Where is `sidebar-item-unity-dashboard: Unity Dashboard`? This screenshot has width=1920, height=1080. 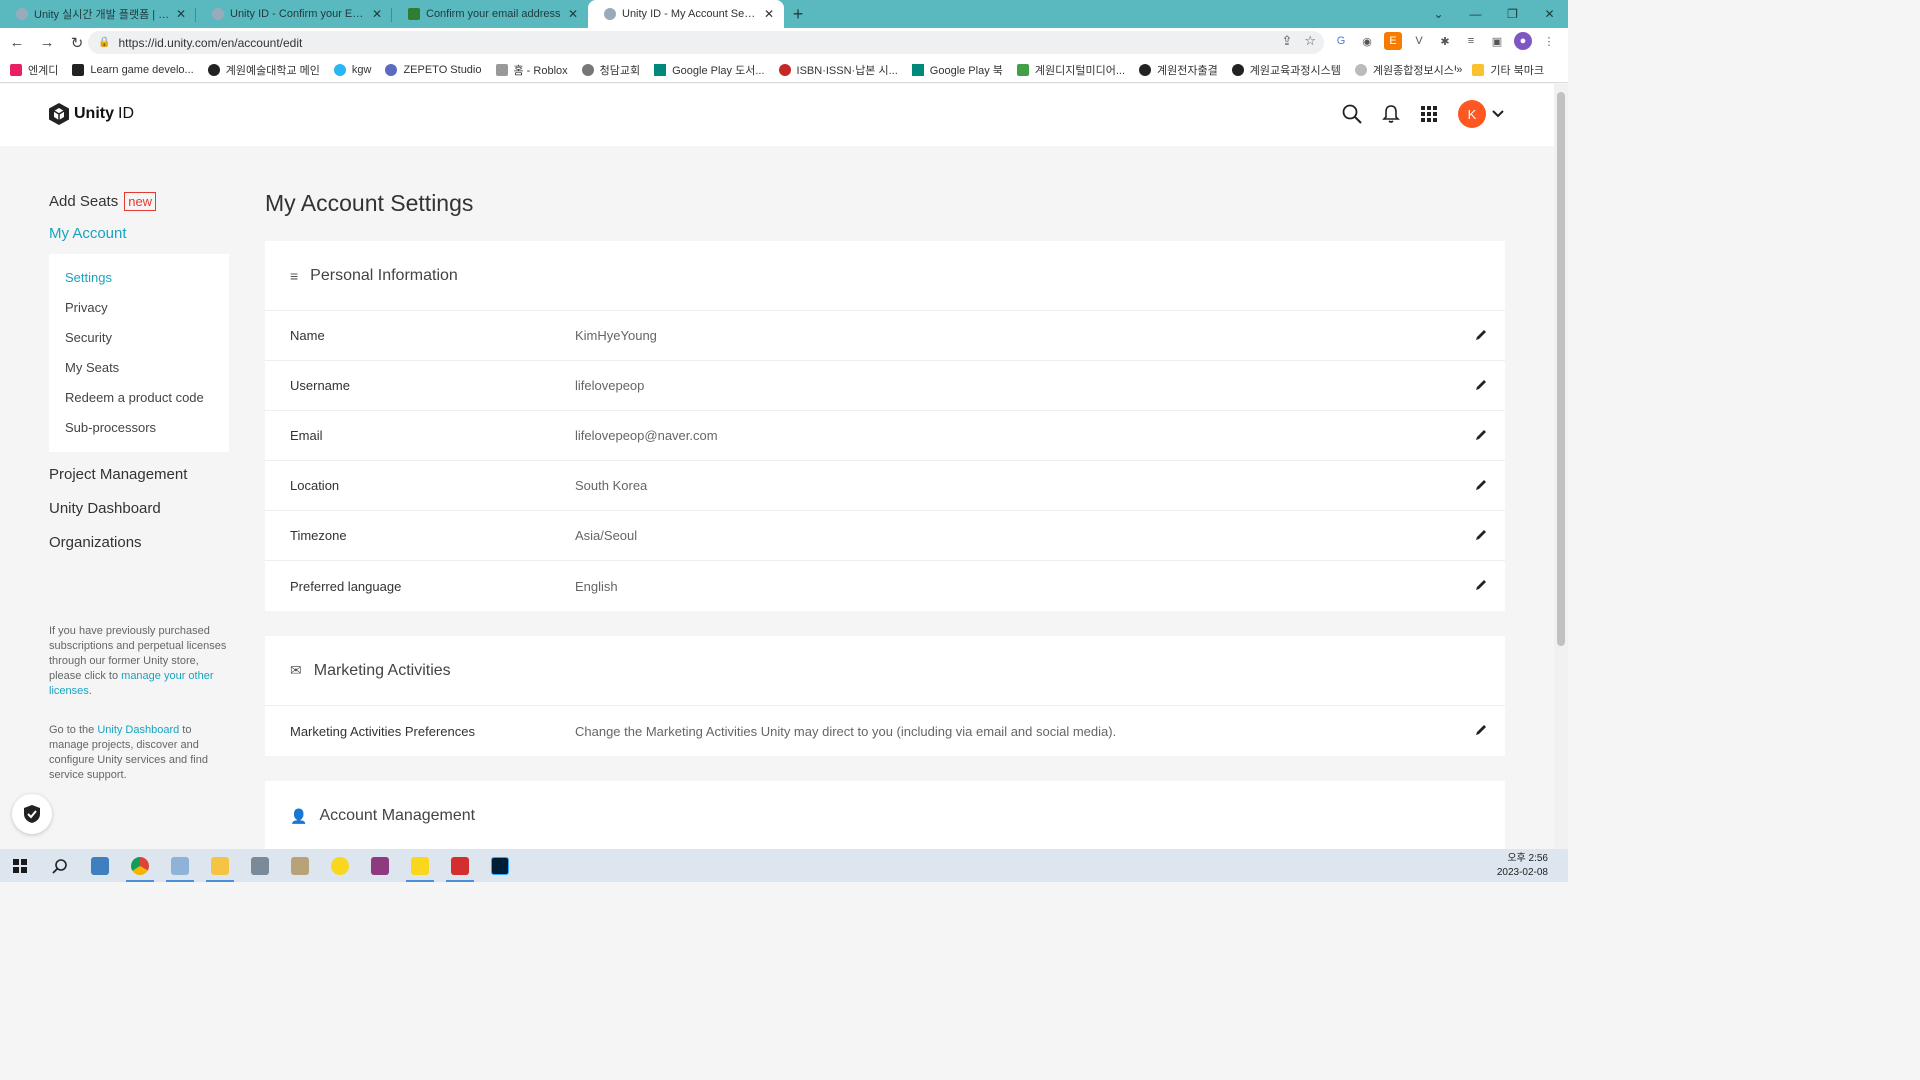
sidebar-item-unity-dashboard: Unity Dashboard is located at coordinates (139, 517).